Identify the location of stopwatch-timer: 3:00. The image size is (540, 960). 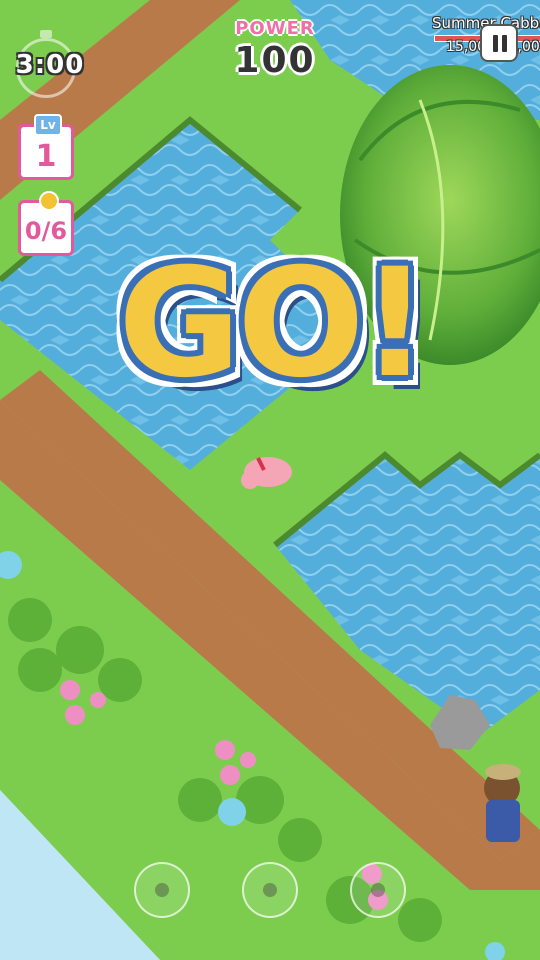
(48, 68).